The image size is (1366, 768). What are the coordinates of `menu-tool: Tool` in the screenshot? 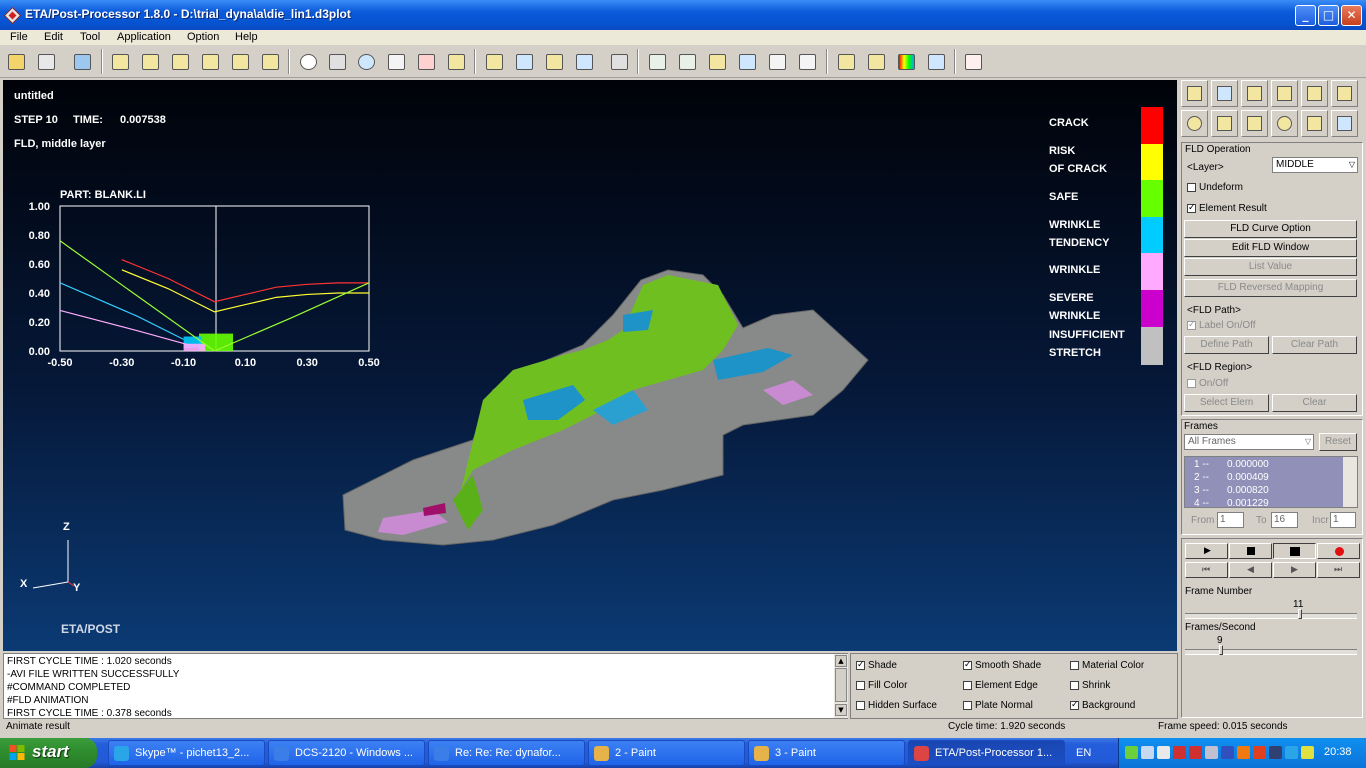 It's located at (90, 37).